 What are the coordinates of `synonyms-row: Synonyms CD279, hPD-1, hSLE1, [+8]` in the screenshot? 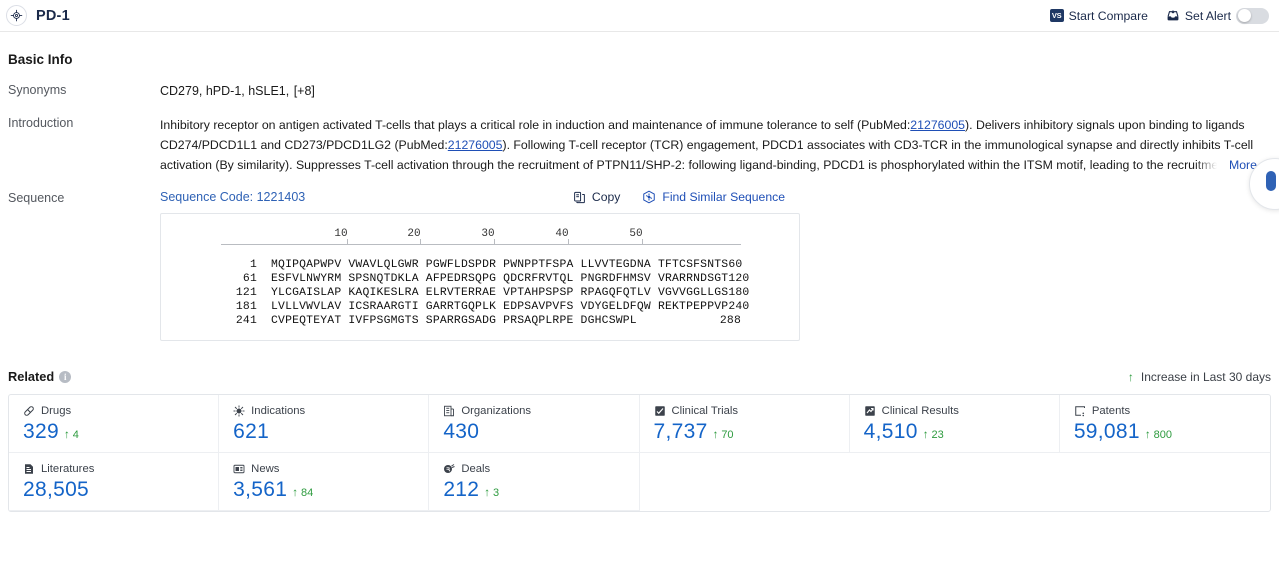 It's located at (639, 91).